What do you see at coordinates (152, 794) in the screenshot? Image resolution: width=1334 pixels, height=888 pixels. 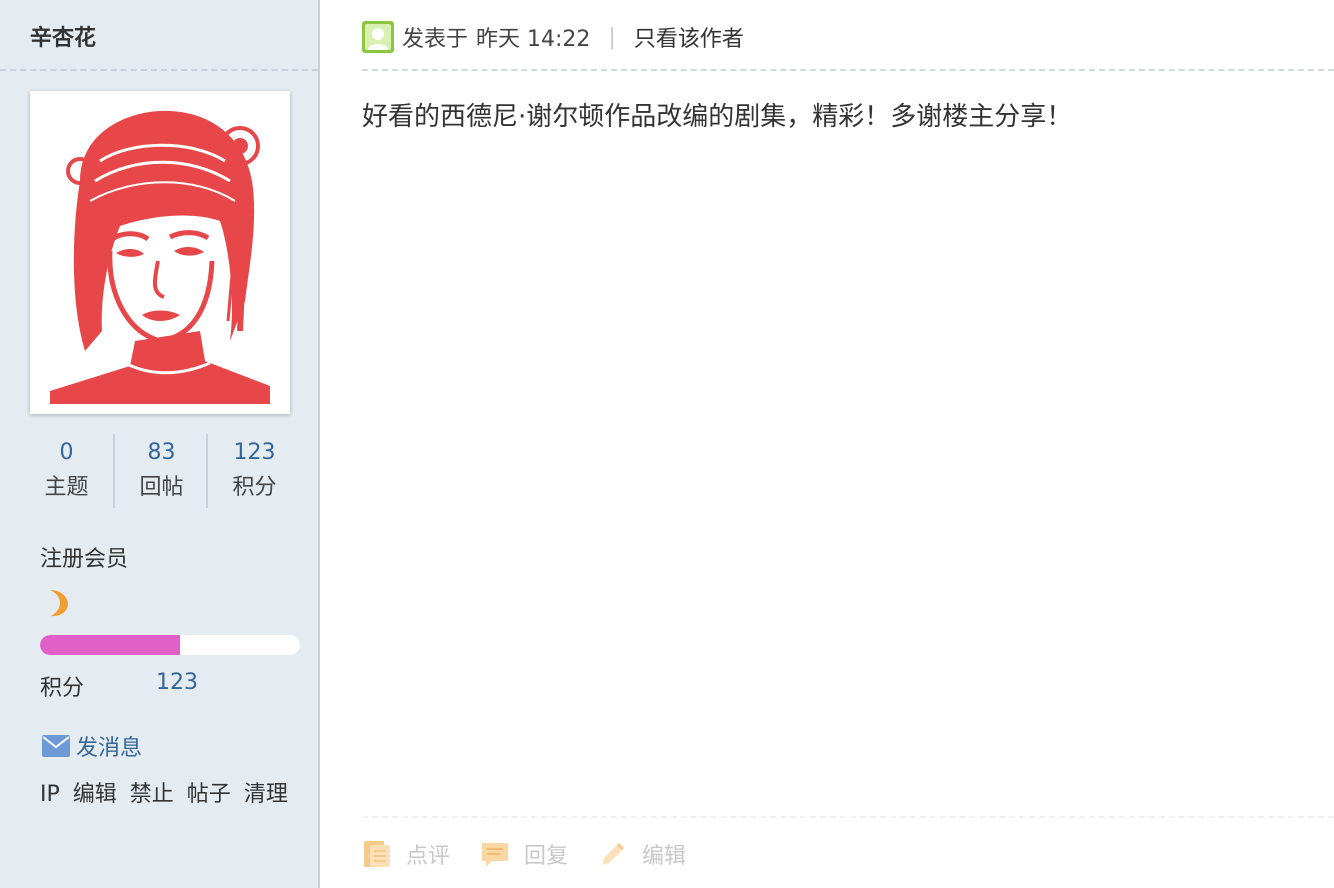 I see `ban-link: 禁止` at bounding box center [152, 794].